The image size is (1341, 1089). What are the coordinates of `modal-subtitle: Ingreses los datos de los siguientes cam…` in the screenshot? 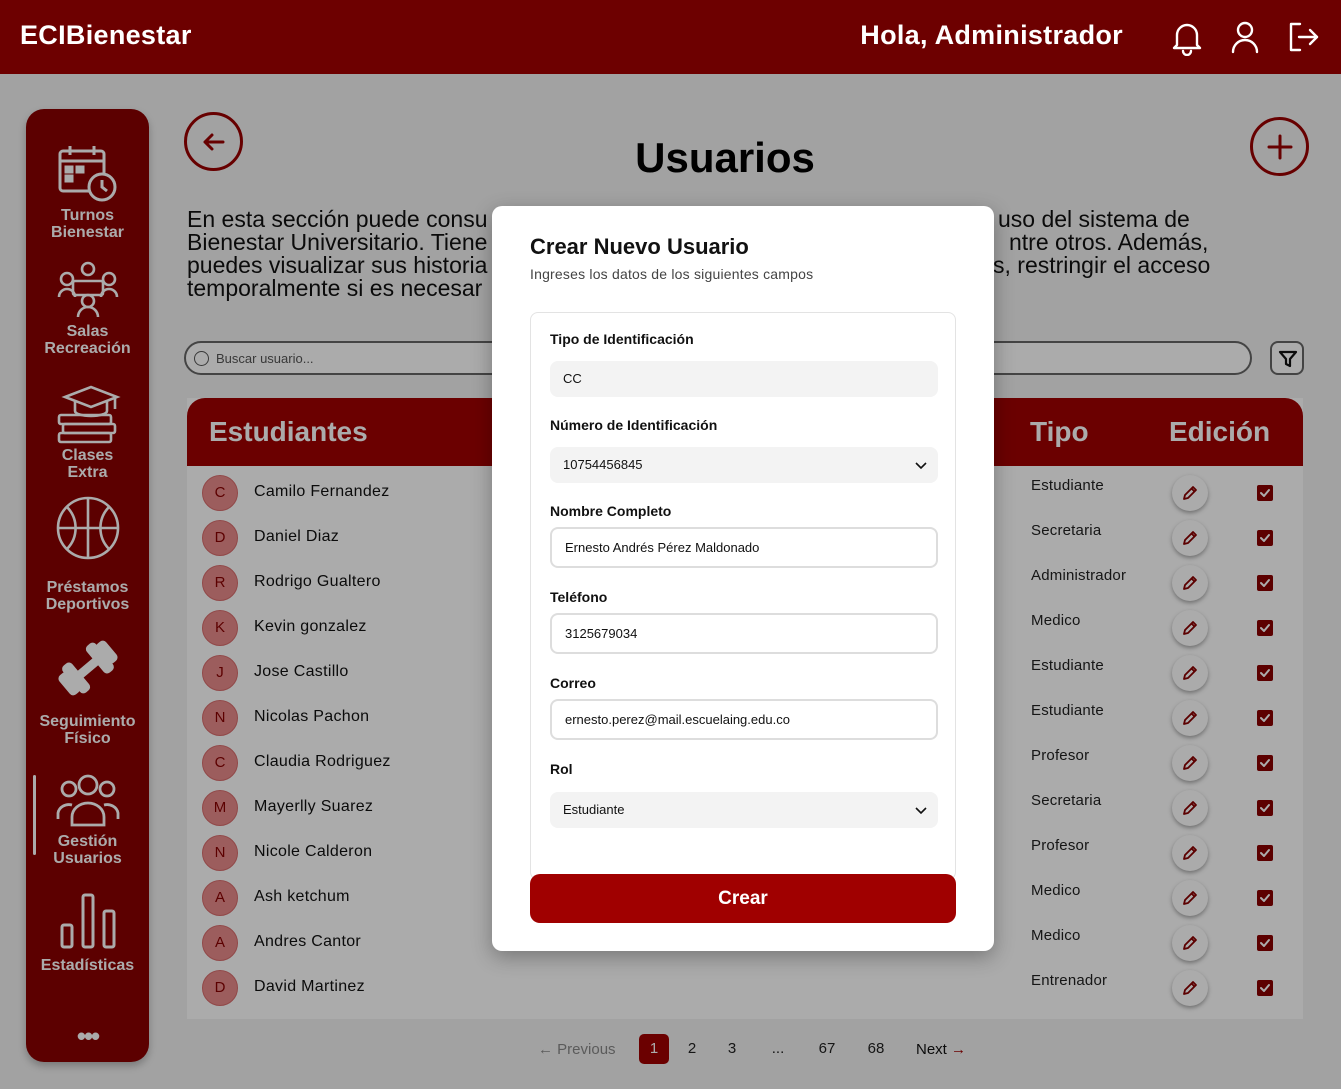 It's located at (672, 274).